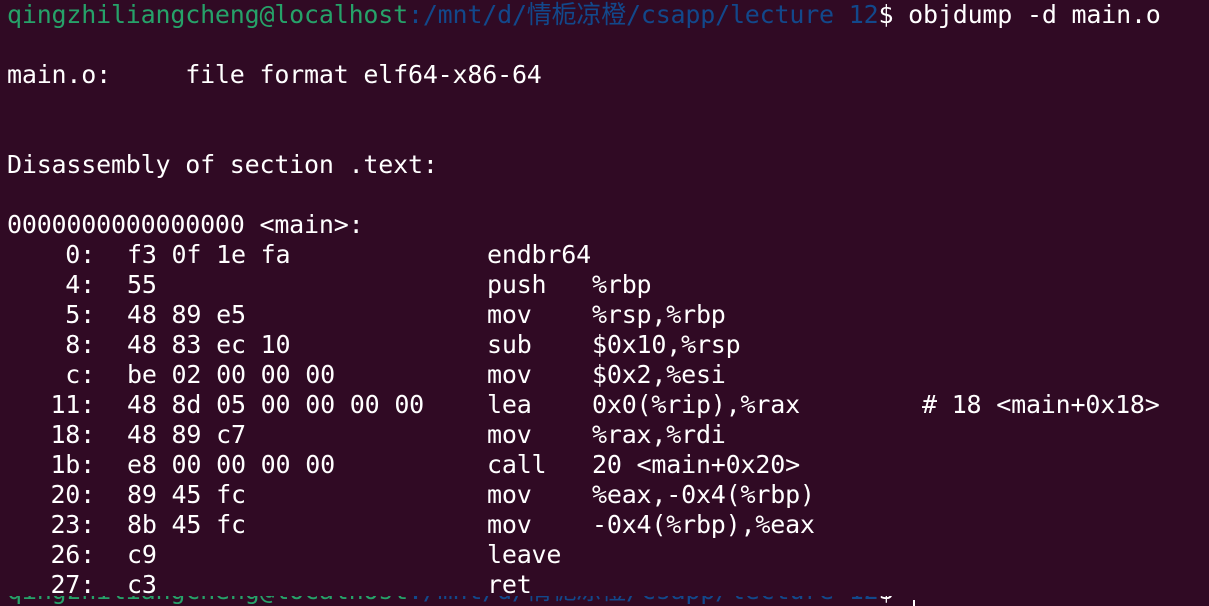 The image size is (1209, 606). Describe the element at coordinates (602, 255) in the screenshot. I see `instruction-row: 0: f3 0f 1e fa endbr64` at that location.